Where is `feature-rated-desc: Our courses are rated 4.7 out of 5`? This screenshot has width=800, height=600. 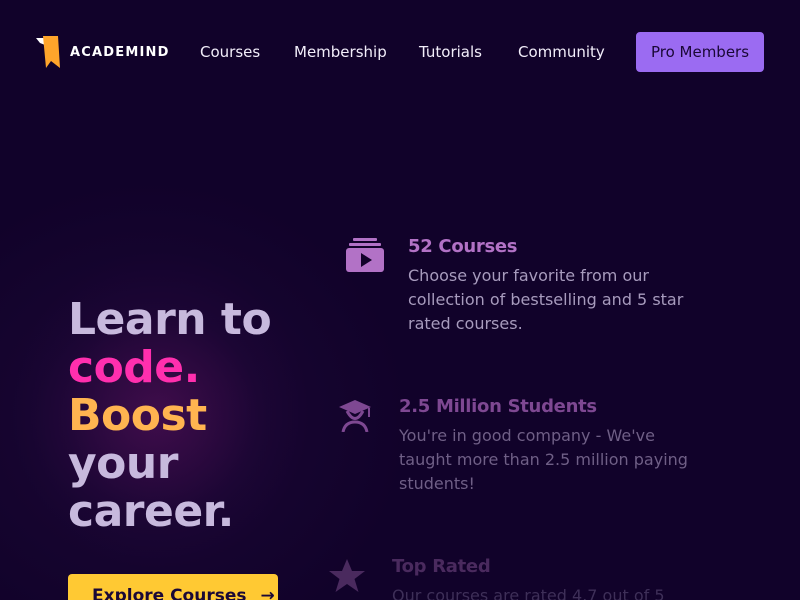
feature-rated-desc: Our courses are rated 4.7 out of 5 is located at coordinates (528, 593).